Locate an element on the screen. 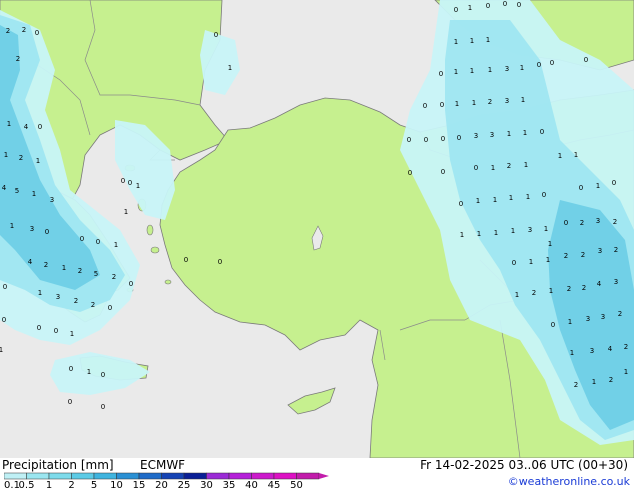 This screenshot has width=634, height=491. scale-tick-label: 30 is located at coordinates (206, 485).